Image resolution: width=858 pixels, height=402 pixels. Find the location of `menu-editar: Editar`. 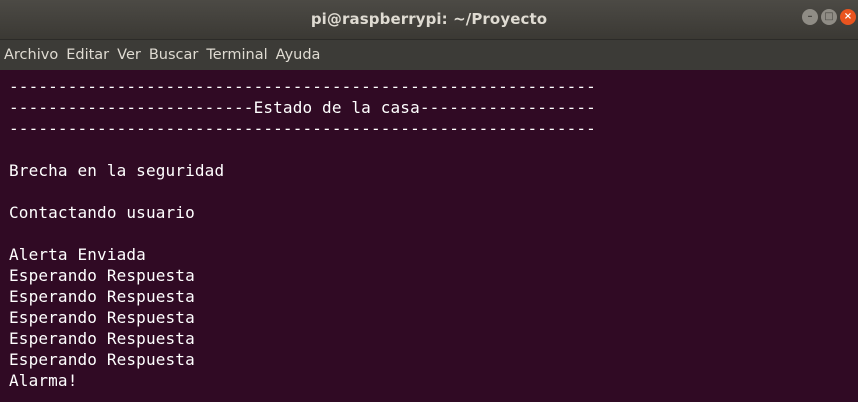

menu-editar: Editar is located at coordinates (87, 55).